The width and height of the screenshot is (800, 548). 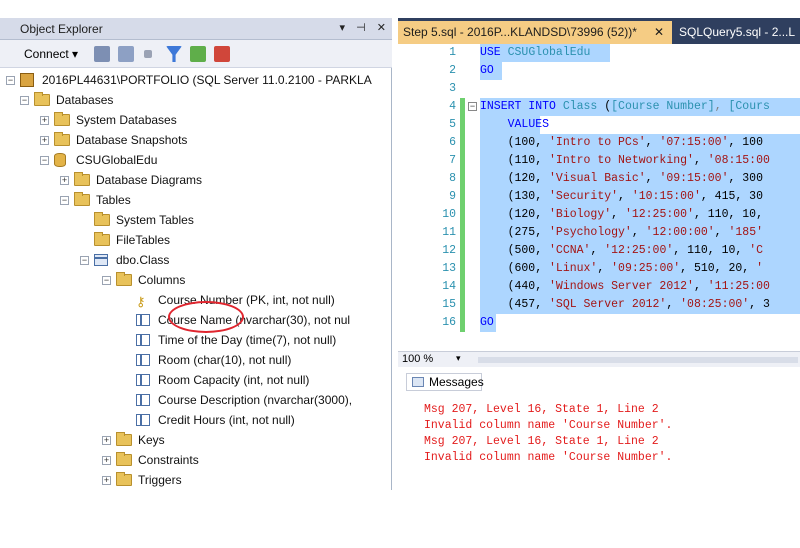 I want to click on tree-node: + Database Snapshots, so click(x=196, y=140).